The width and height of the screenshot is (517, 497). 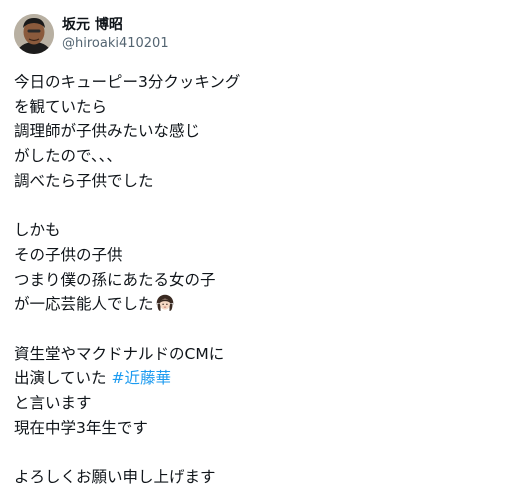 I want to click on person-avatar-icon, so click(x=34, y=34).